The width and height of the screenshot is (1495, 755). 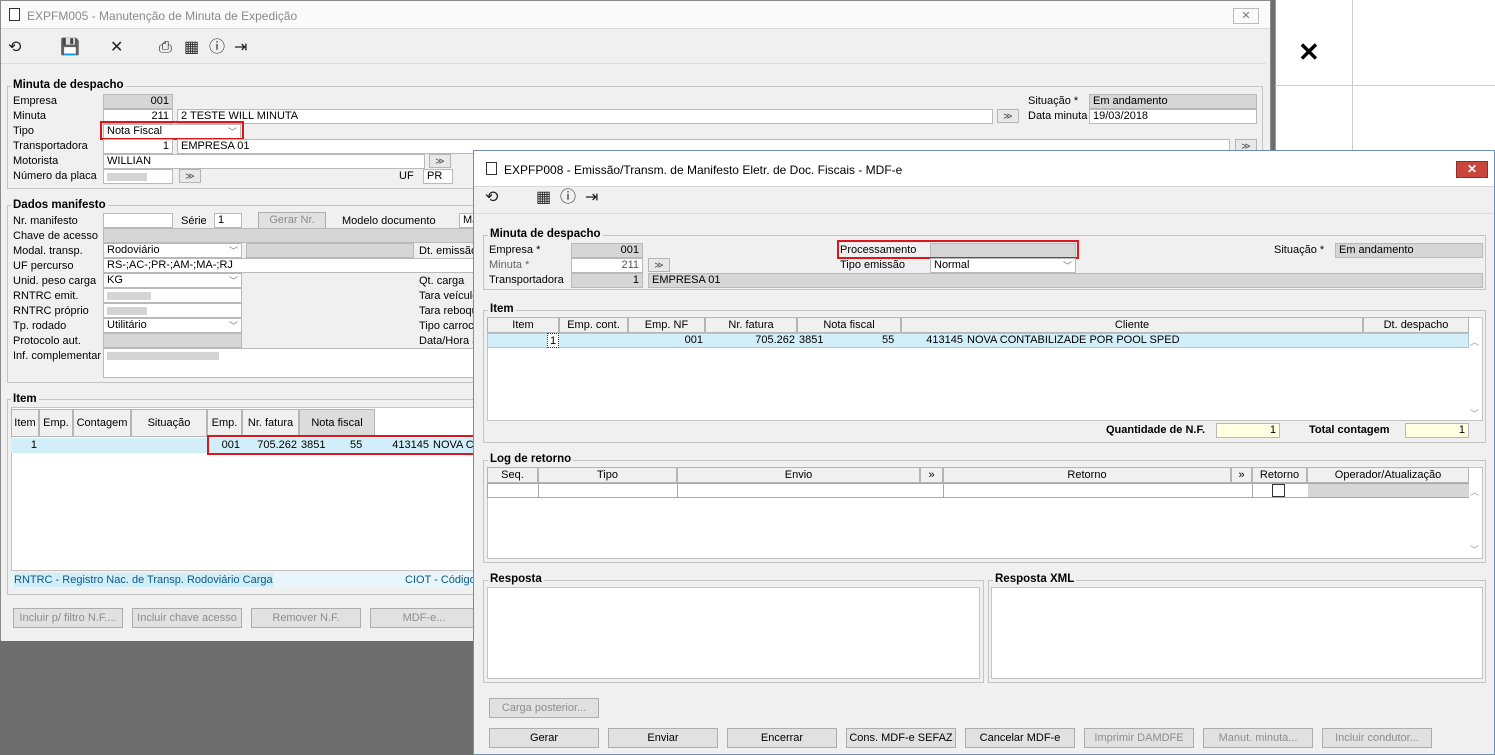 What do you see at coordinates (55, 176) in the screenshot?
I see `placa-label: Número da placa` at bounding box center [55, 176].